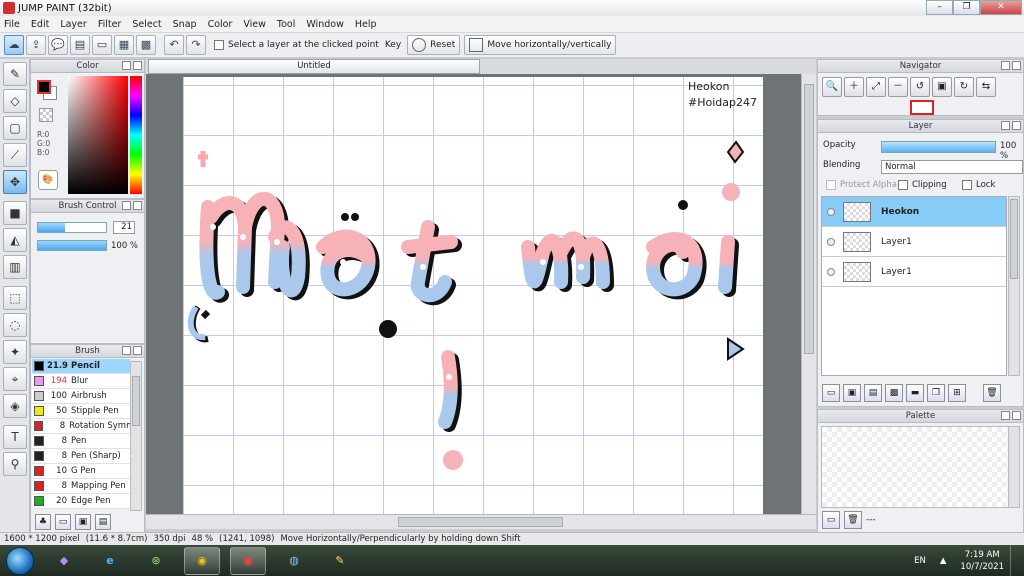 The height and width of the screenshot is (576, 1024). What do you see at coordinates (15, 213) in the screenshot?
I see `fill-rect-tool-icon: ■` at bounding box center [15, 213].